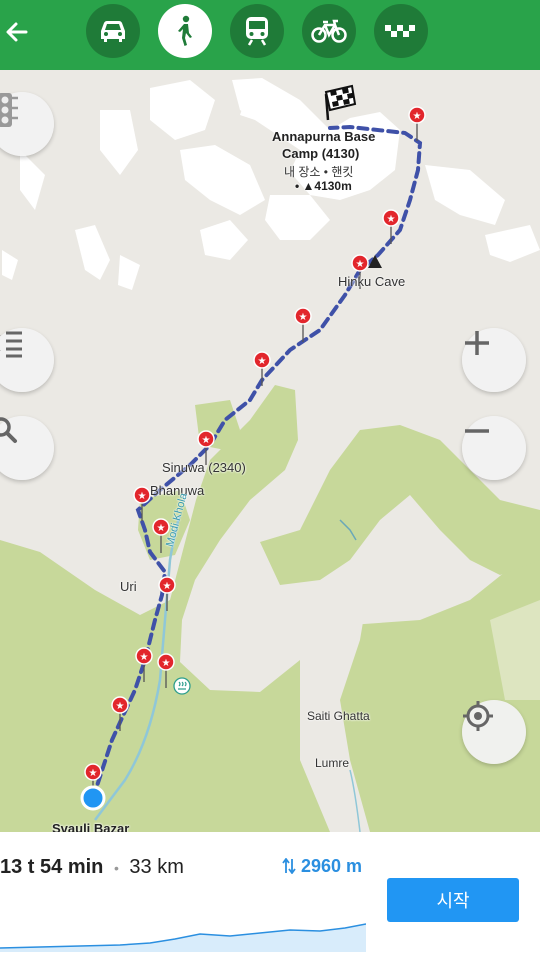 The height and width of the screenshot is (960, 540). What do you see at coordinates (93, 798) in the screenshot?
I see `current-location-dot` at bounding box center [93, 798].